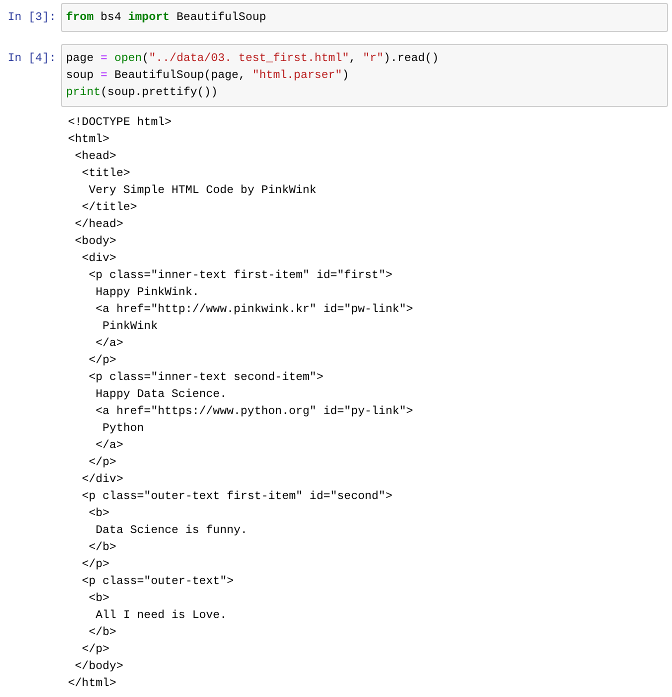 This screenshot has height=697, width=672. I want to click on output-line: <!DOCTYPE html>, so click(120, 122).